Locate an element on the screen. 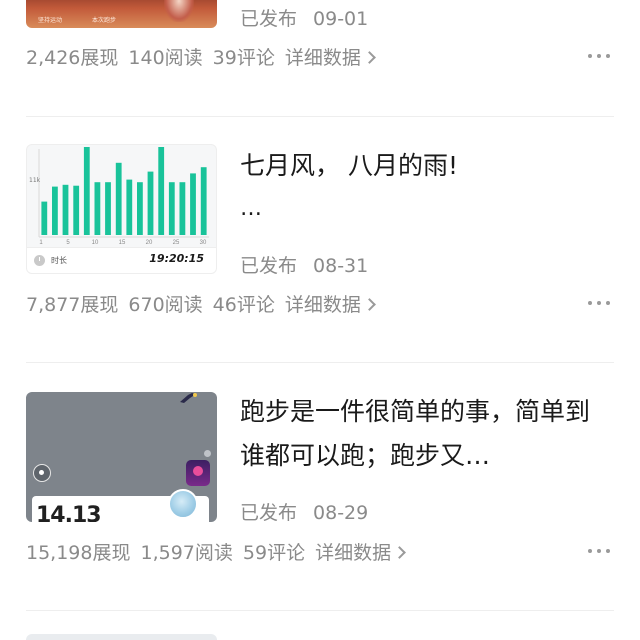 The height and width of the screenshot is (640, 640). duration-value: 19:20:15 is located at coordinates (176, 258).